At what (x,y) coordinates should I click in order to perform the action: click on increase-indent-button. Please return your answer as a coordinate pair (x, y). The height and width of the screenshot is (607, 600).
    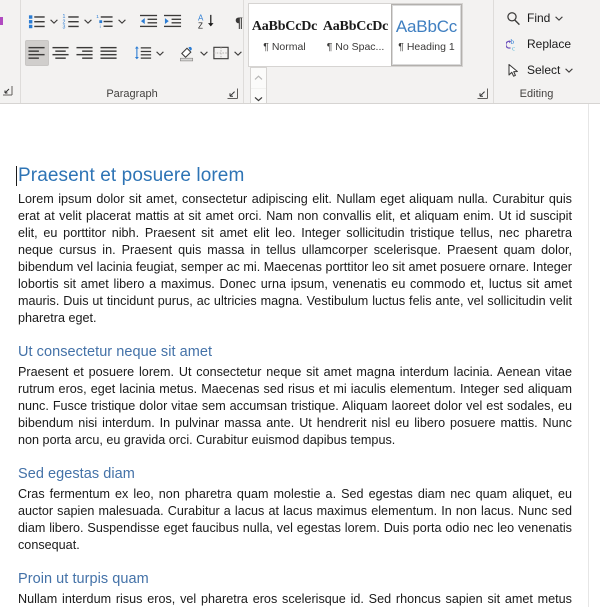
    Looking at the image, I should click on (173, 21).